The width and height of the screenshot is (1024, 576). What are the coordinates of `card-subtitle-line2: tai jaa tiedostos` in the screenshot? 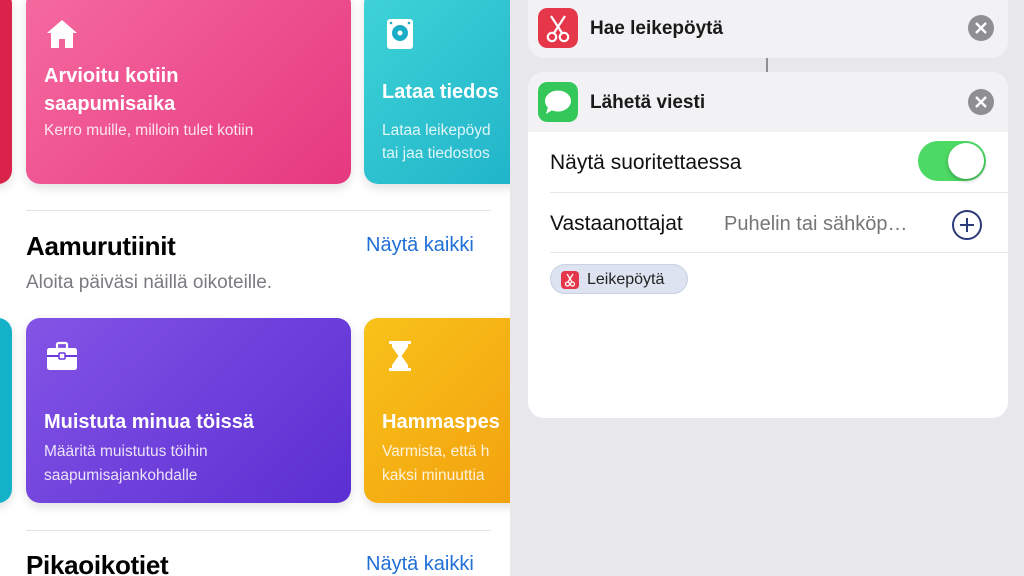 It's located at (436, 153).